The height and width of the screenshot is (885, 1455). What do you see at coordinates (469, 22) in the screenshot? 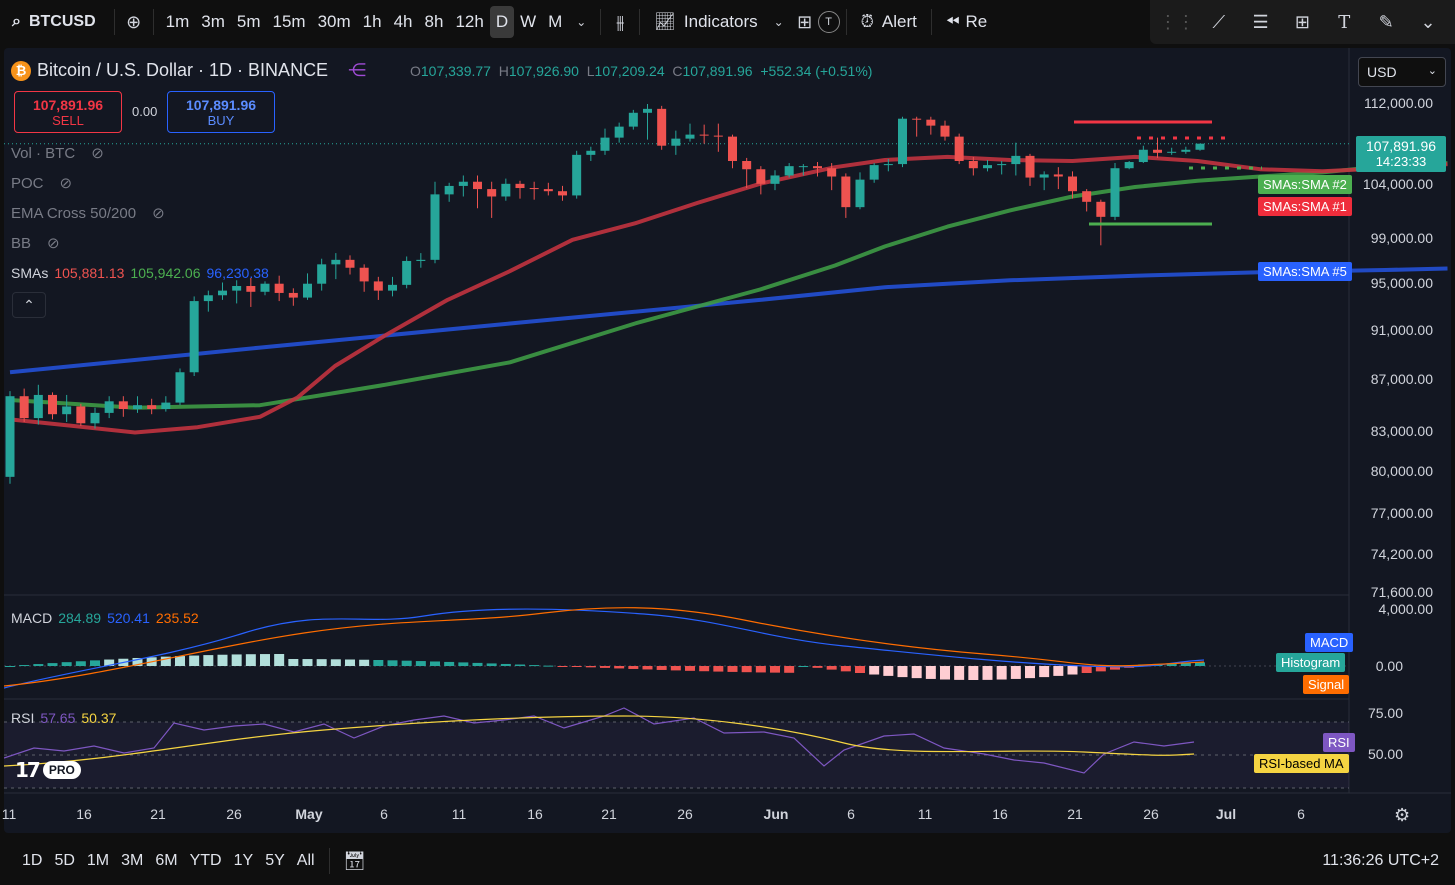
I see `interval-12h: 12h` at bounding box center [469, 22].